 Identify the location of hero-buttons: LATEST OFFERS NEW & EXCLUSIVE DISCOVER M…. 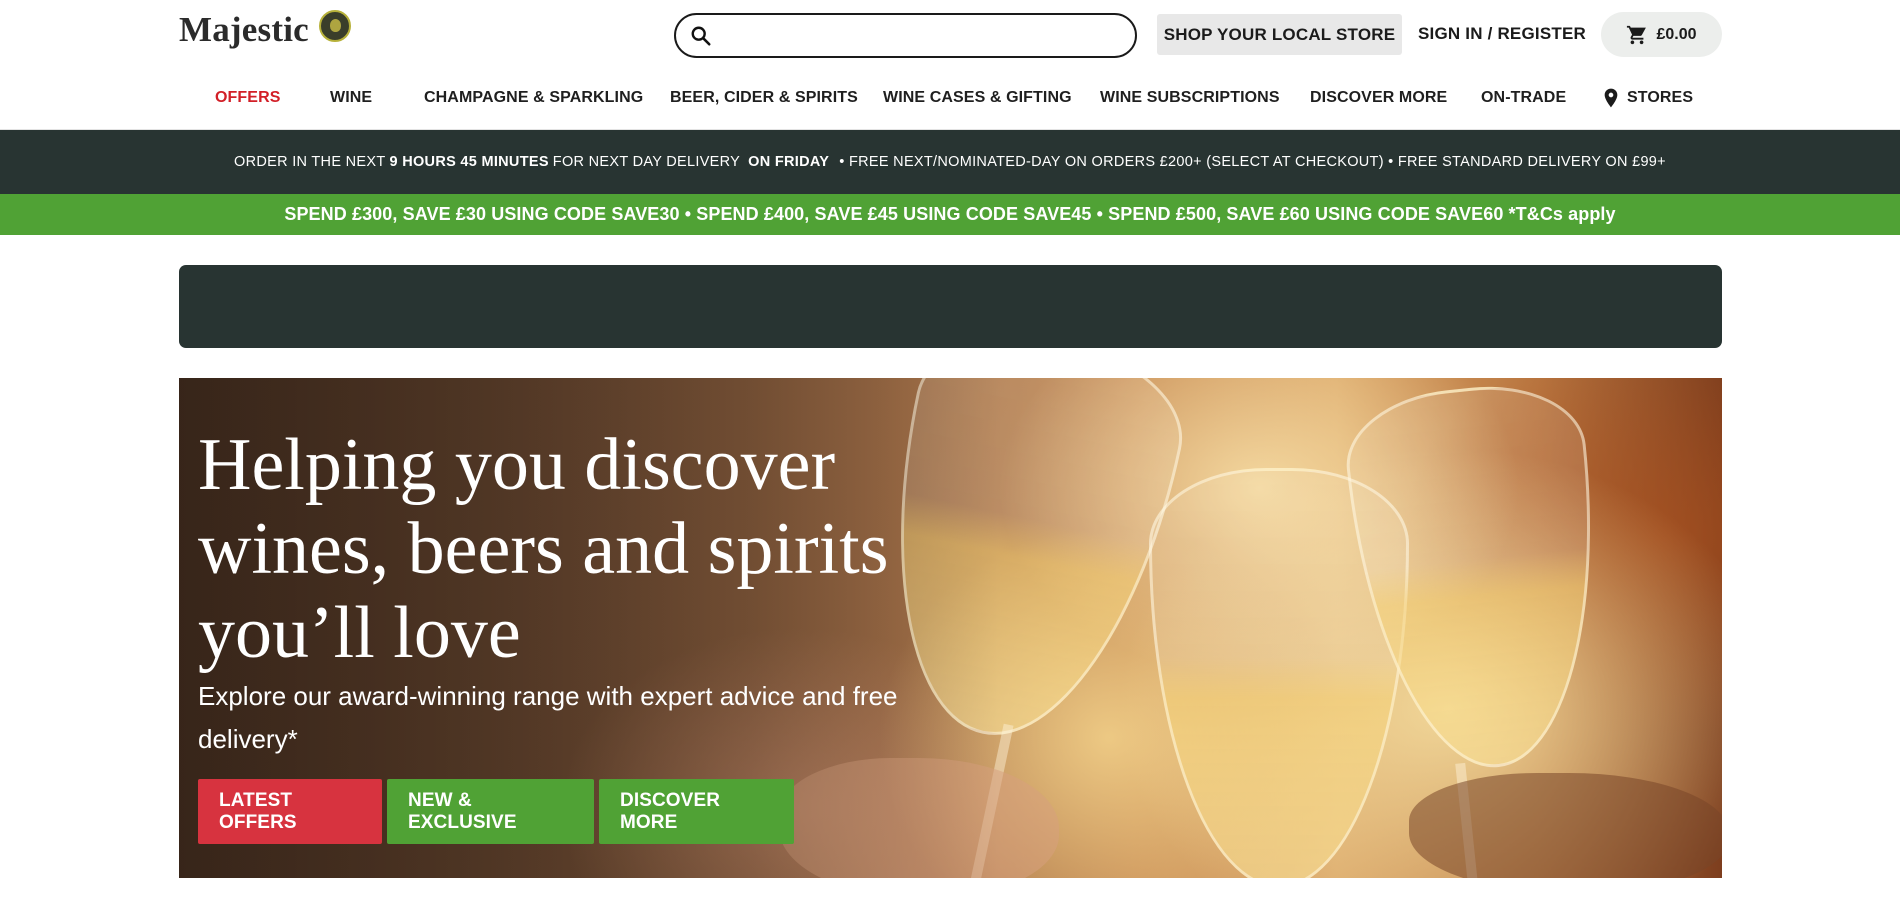
(496, 811).